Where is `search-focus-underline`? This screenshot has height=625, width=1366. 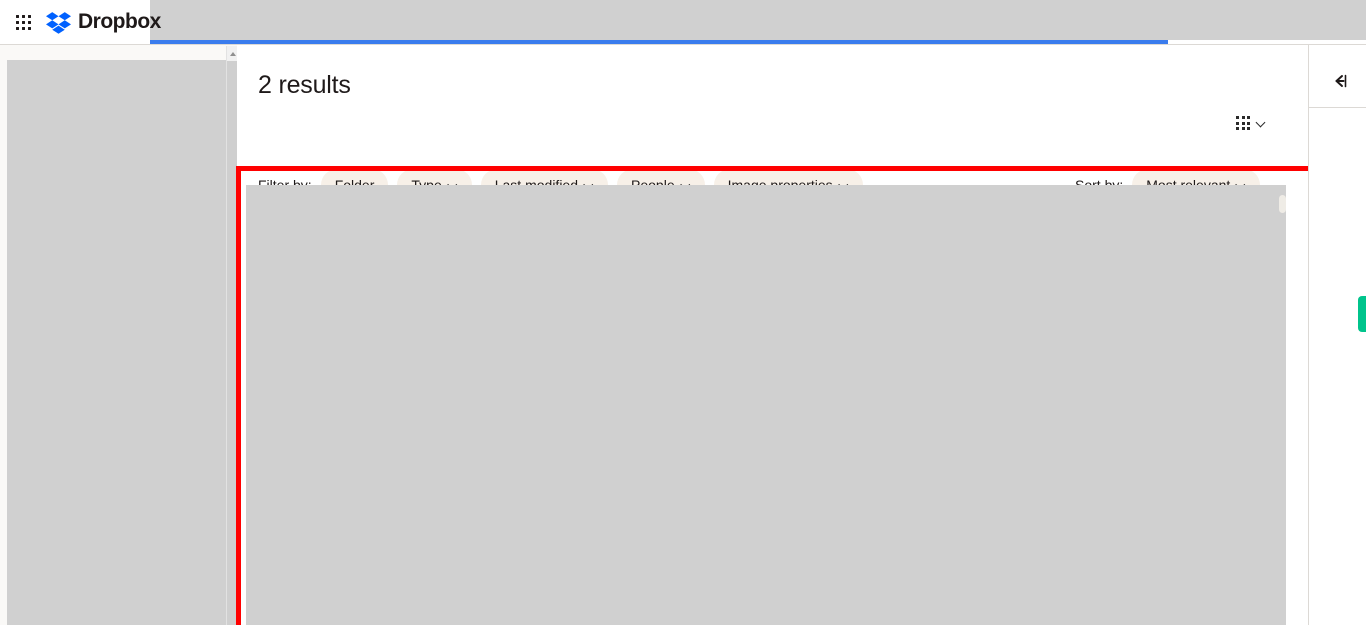 search-focus-underline is located at coordinates (659, 42).